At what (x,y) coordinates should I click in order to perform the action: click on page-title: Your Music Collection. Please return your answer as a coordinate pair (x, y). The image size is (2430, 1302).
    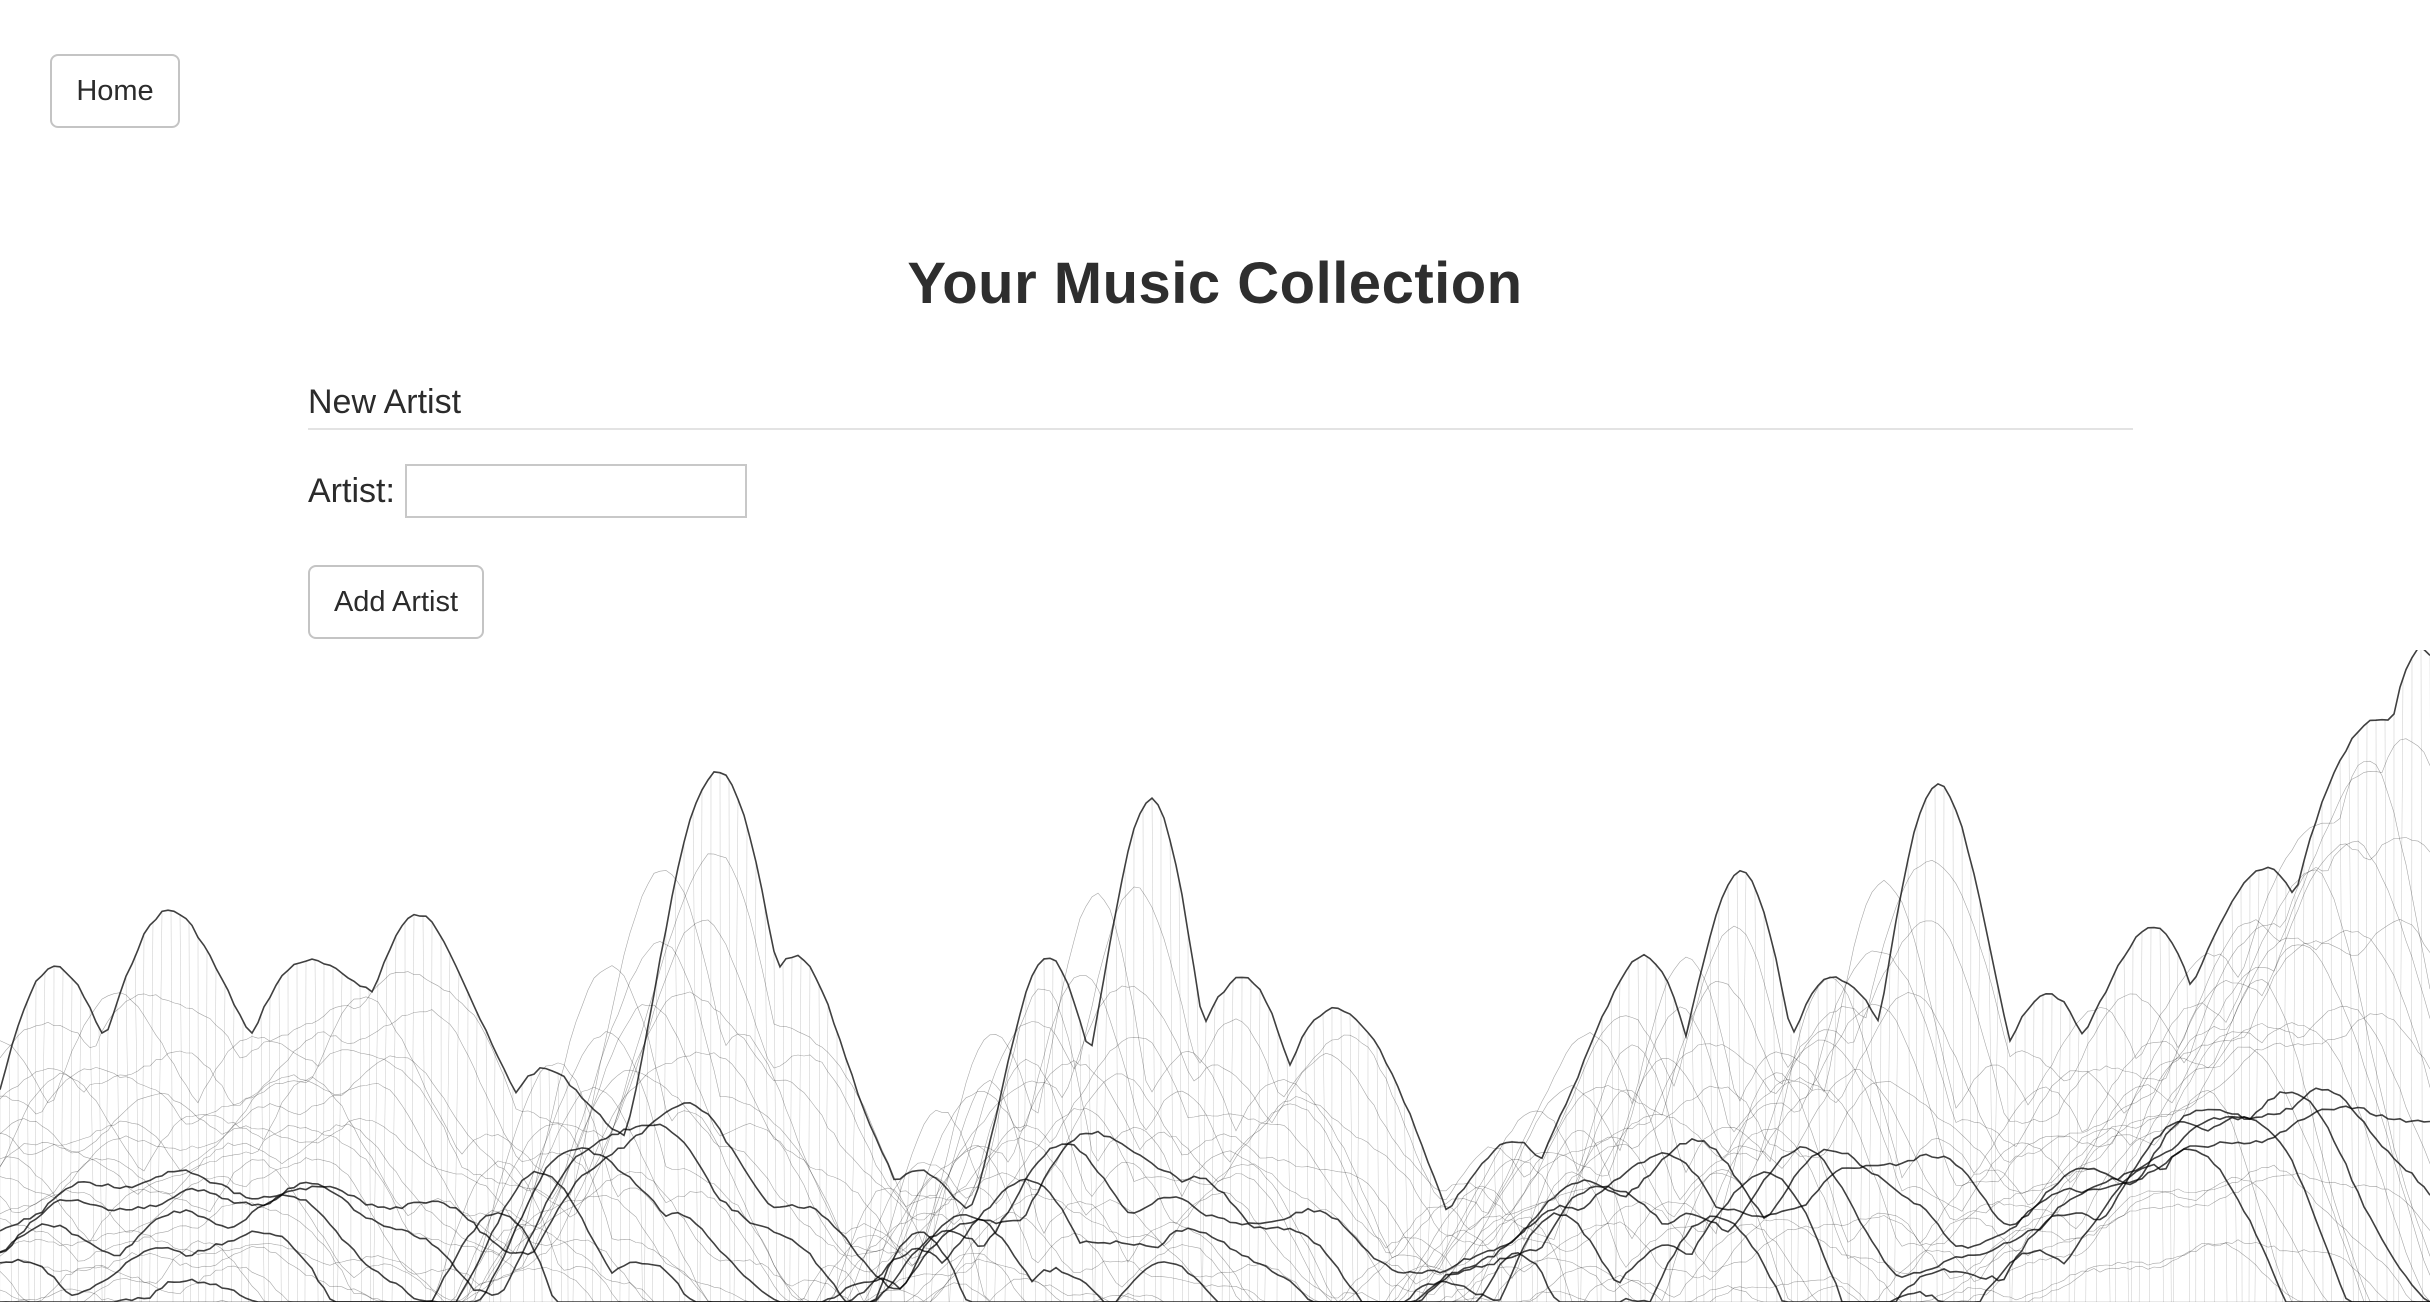
    Looking at the image, I should click on (1215, 283).